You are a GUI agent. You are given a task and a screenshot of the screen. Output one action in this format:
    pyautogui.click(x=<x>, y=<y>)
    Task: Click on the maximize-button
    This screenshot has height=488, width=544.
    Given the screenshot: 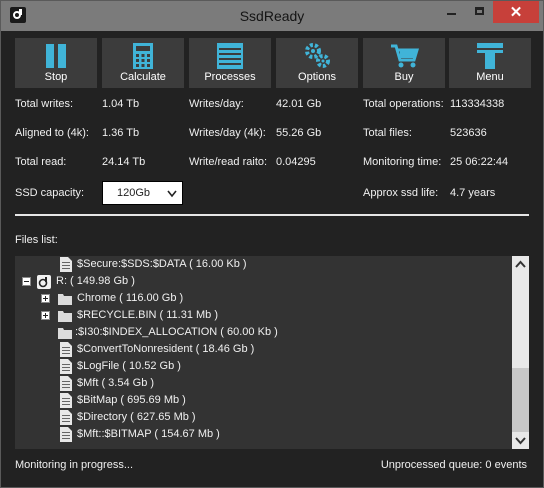 What is the action you would take?
    pyautogui.click(x=480, y=12)
    